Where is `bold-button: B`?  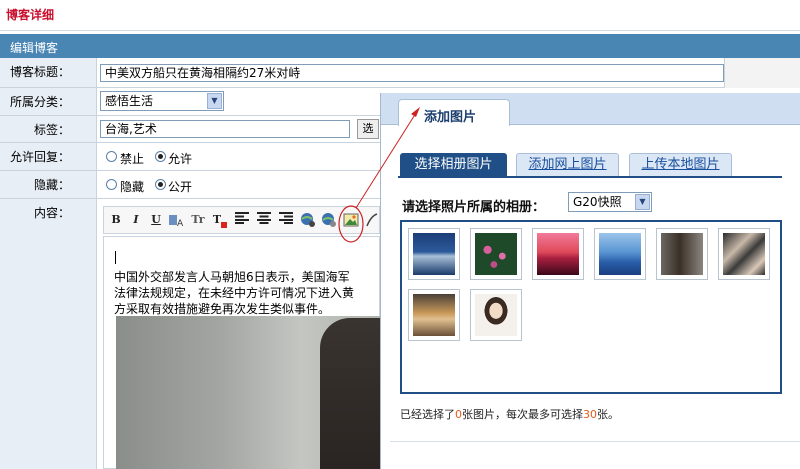 bold-button: B is located at coordinates (116, 220).